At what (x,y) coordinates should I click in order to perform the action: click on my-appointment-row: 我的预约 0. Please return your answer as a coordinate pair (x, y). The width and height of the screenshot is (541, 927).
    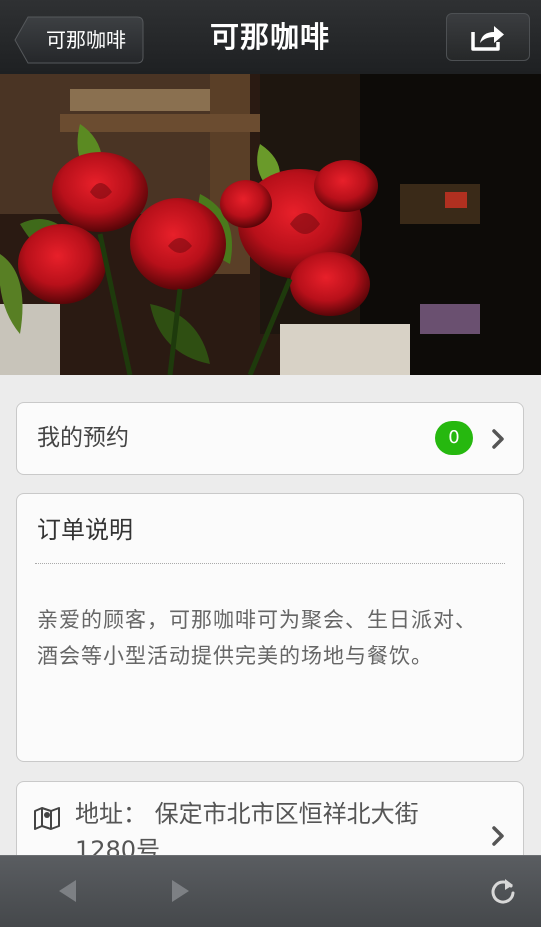
    Looking at the image, I should click on (270, 438).